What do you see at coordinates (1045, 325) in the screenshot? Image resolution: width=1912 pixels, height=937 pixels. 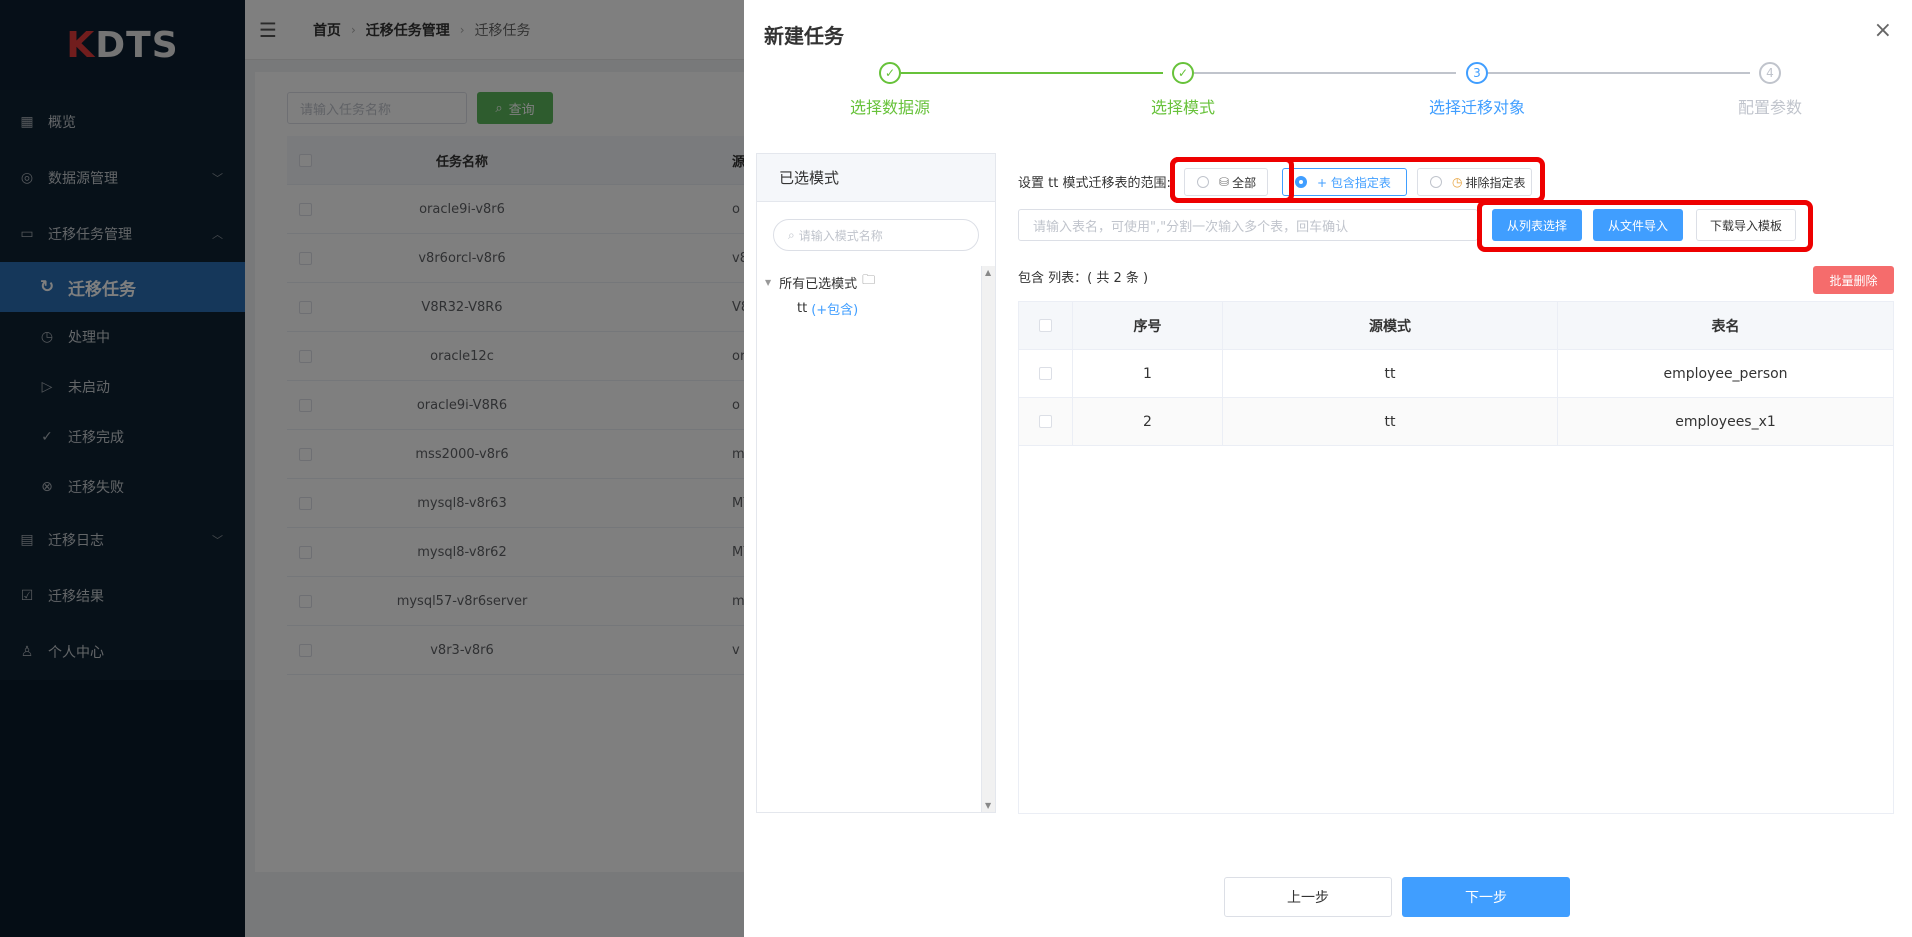 I see `select-all-checkbox` at bounding box center [1045, 325].